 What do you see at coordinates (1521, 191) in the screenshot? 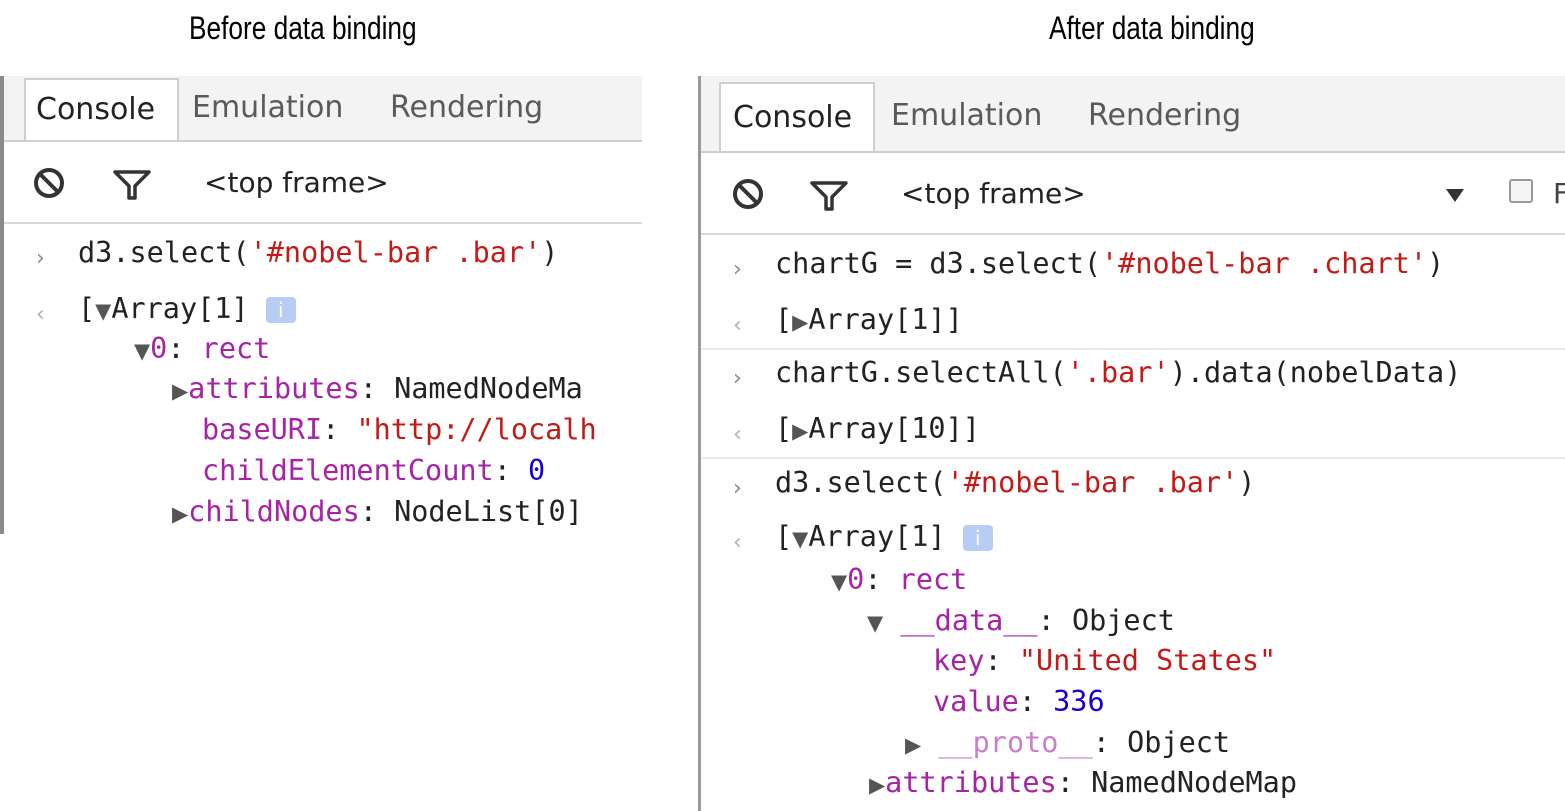
I see `preserve-log-checkbox` at bounding box center [1521, 191].